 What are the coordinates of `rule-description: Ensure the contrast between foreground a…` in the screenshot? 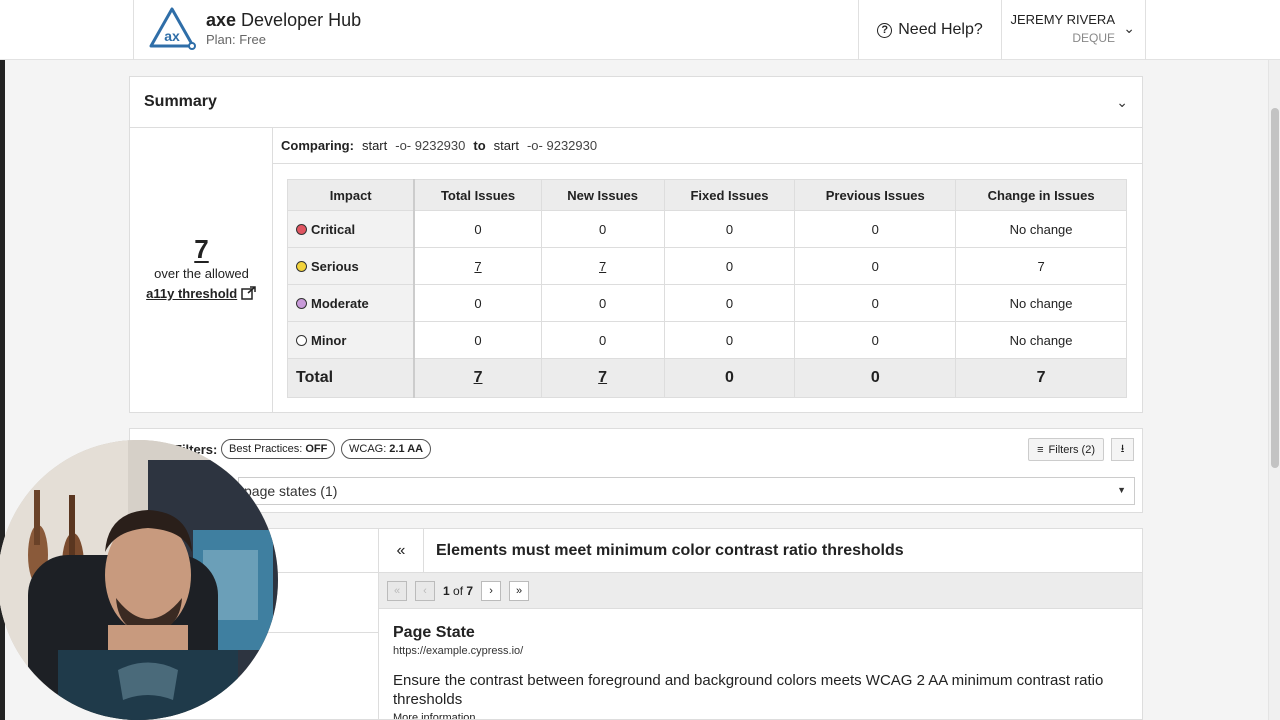 It's located at (748, 690).